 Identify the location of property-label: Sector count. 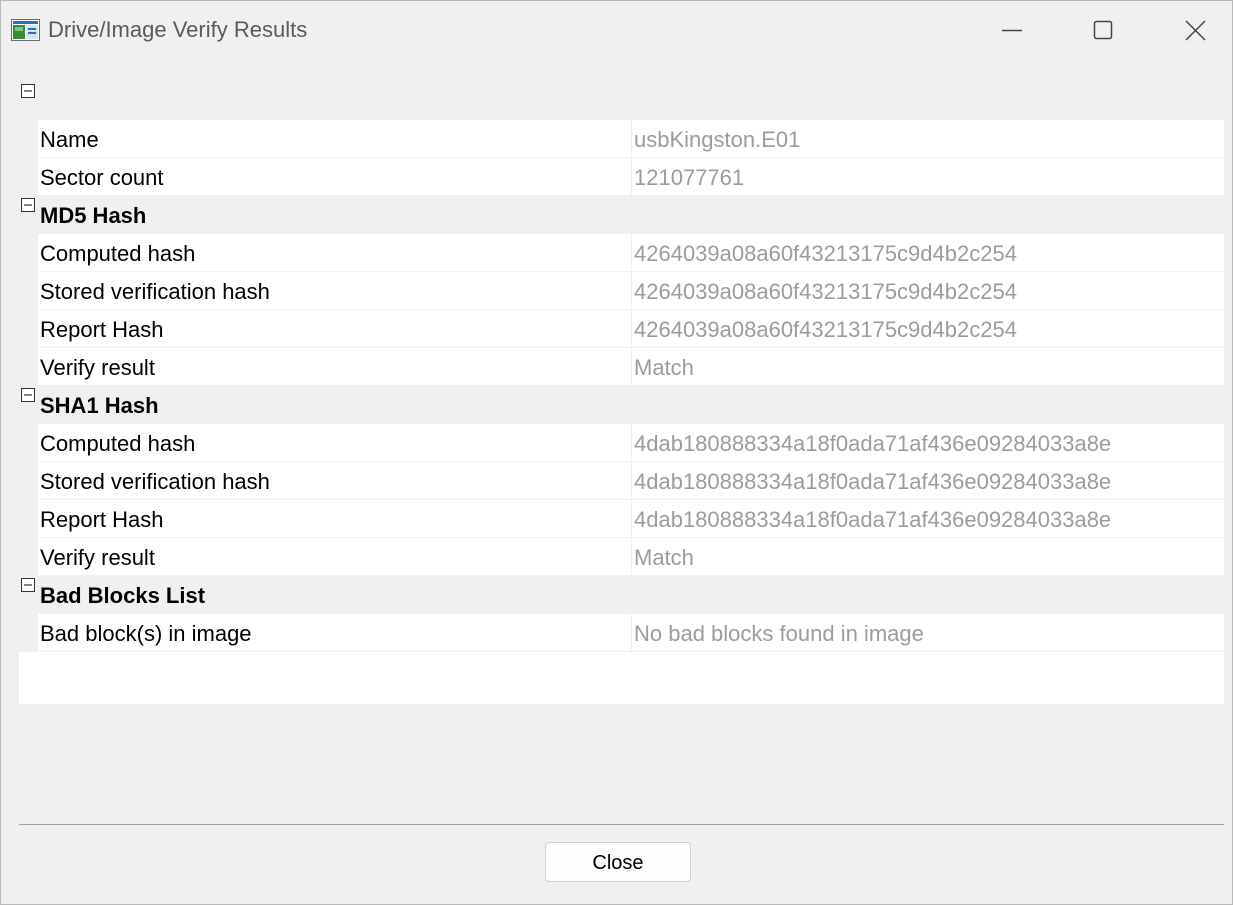
(102, 177).